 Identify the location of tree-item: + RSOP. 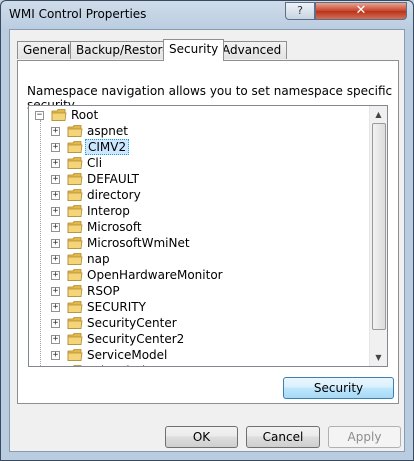
(199, 291).